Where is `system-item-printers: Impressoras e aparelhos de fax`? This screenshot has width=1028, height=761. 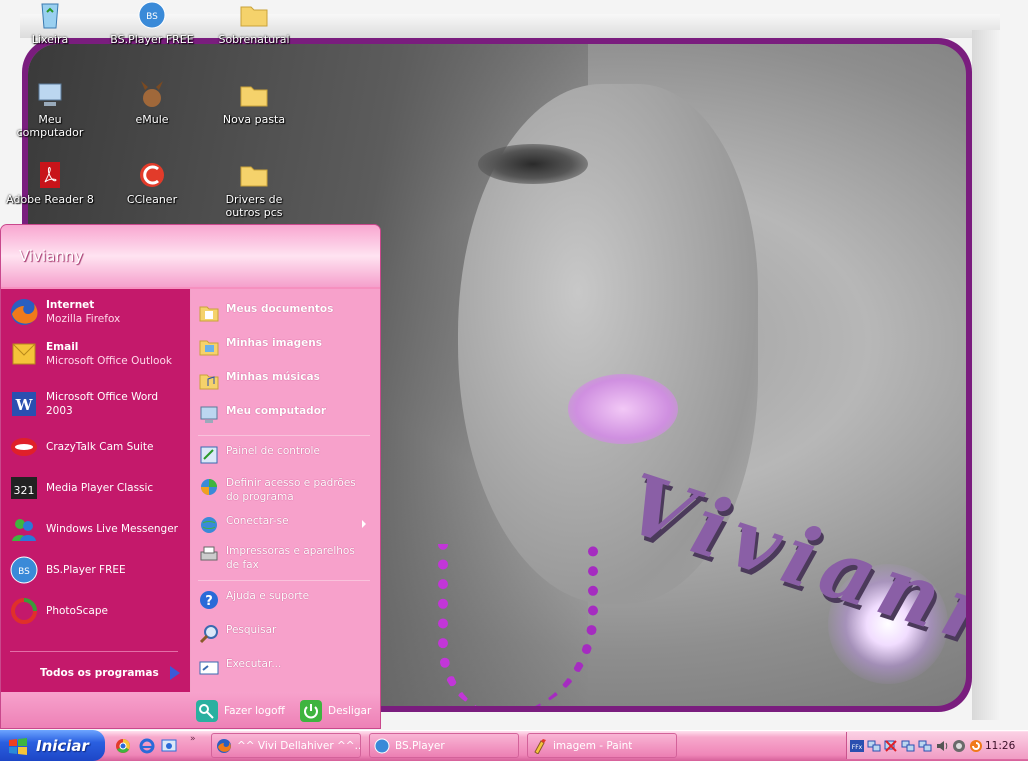 system-item-printers: Impressoras e aparelhos de fax is located at coordinates (283, 558).